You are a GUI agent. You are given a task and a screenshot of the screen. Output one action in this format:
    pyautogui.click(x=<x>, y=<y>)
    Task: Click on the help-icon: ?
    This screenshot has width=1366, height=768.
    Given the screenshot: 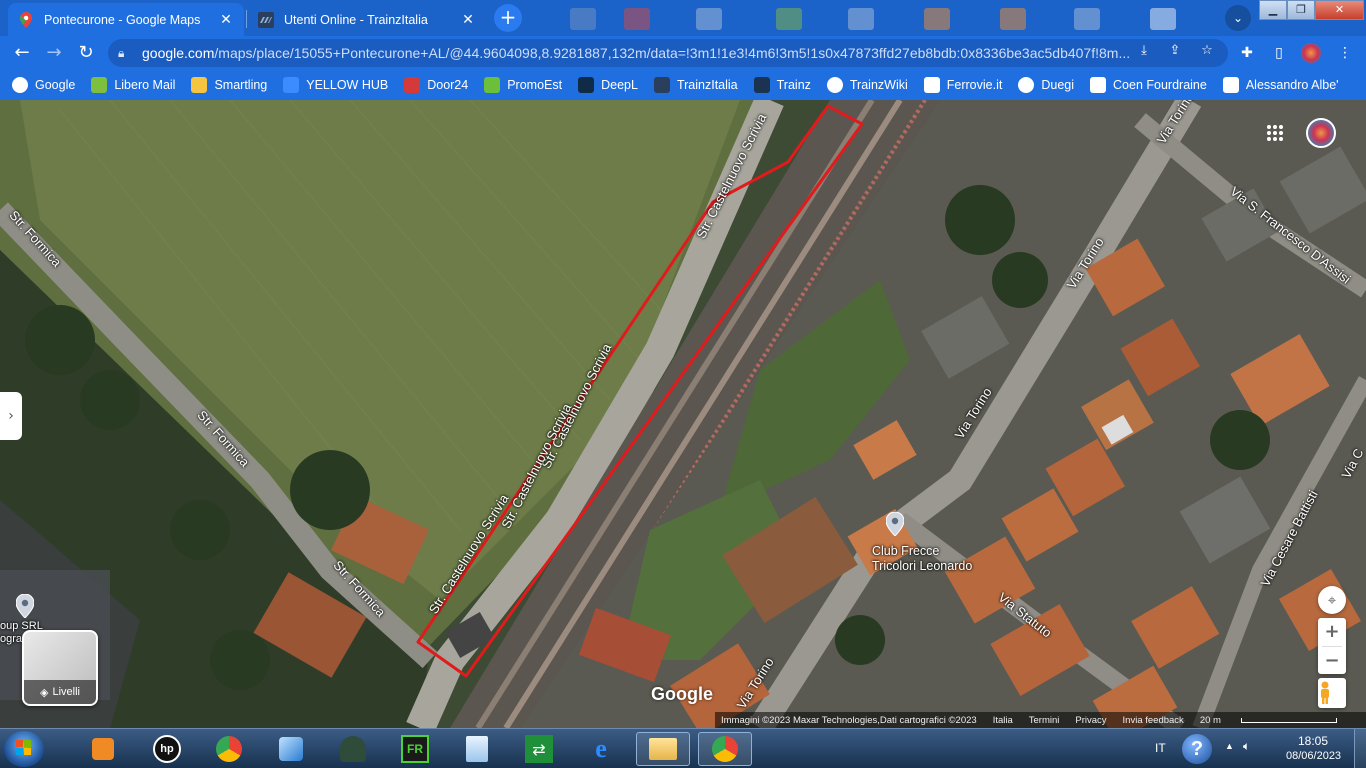 What is the action you would take?
    pyautogui.click(x=1197, y=749)
    